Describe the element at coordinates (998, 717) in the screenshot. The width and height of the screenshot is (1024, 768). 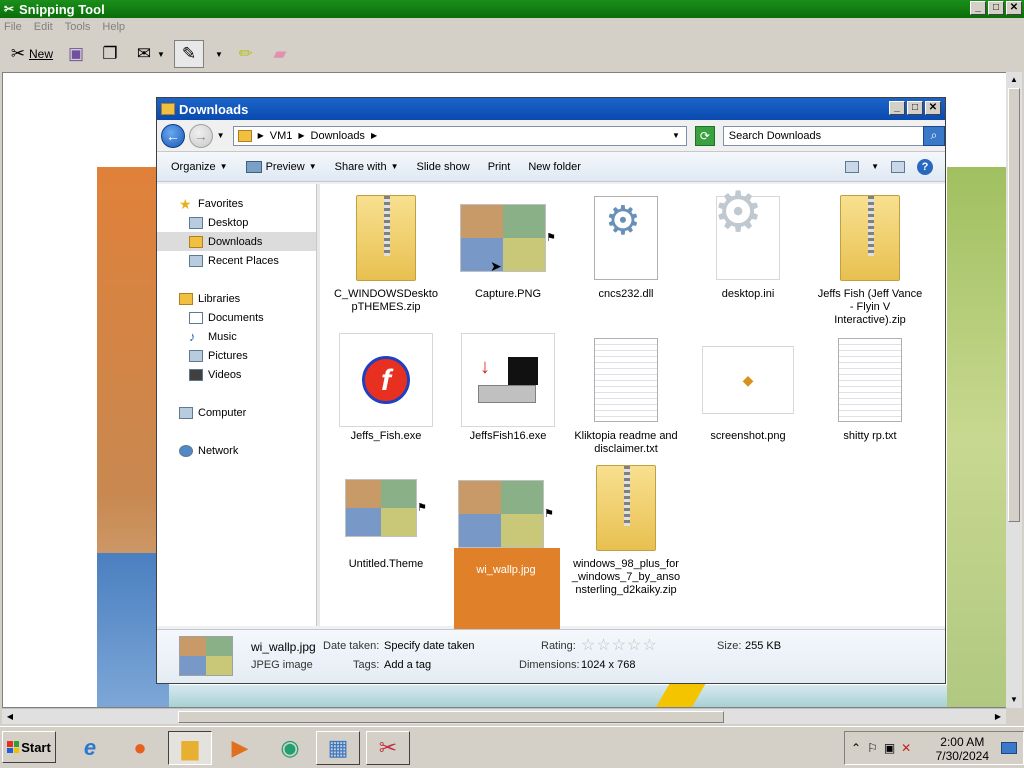
I see `scroll-right-icon: ▶` at that location.